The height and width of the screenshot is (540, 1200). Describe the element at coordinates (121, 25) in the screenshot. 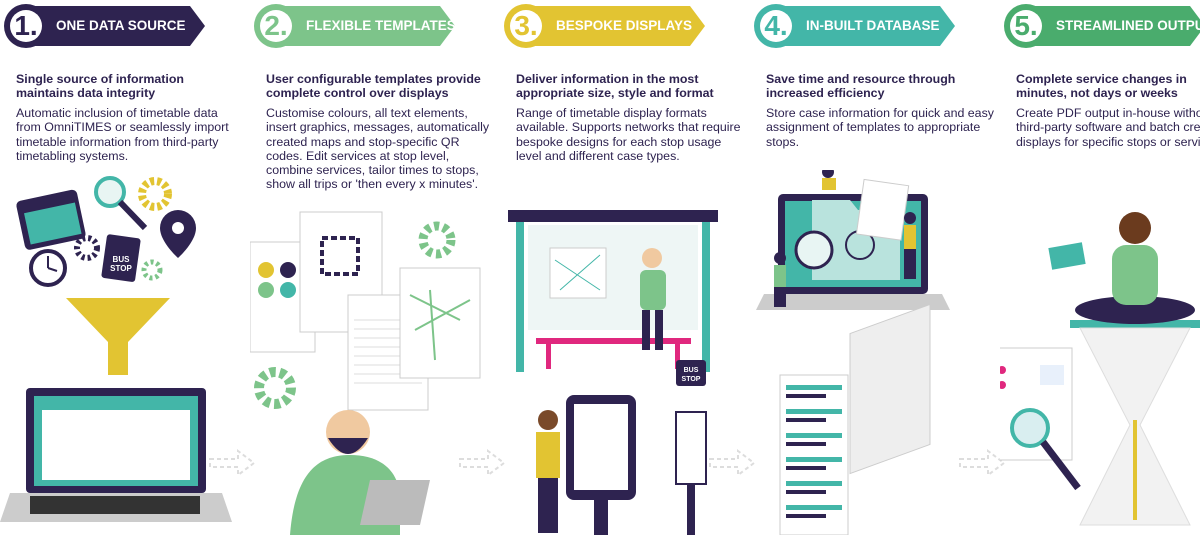

I see `step-title: ONE DATA SOURCE` at that location.